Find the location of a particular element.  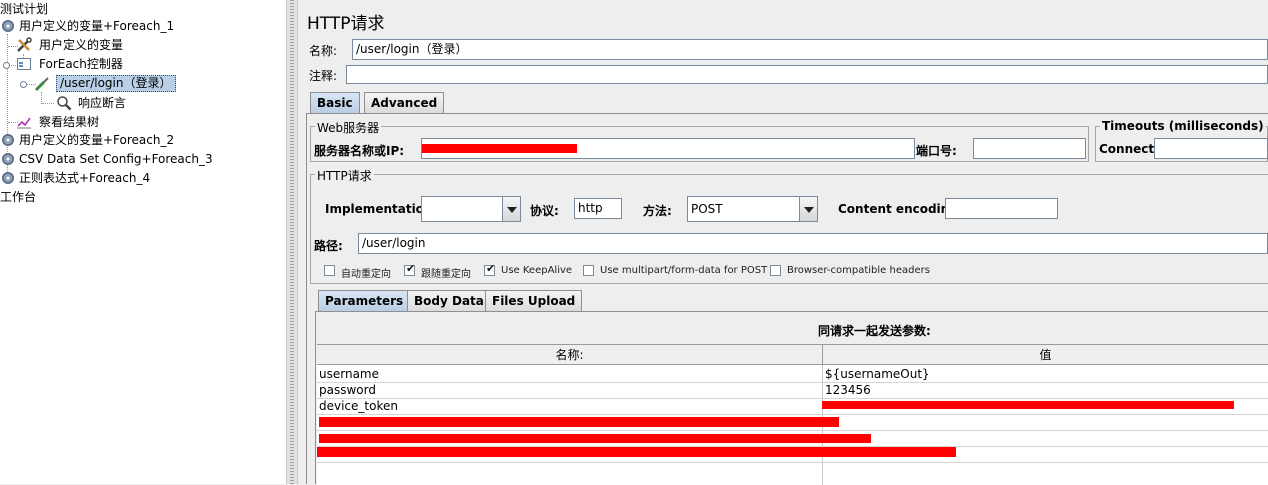

param-value: ${usernameOut} is located at coordinates (1045, 374).